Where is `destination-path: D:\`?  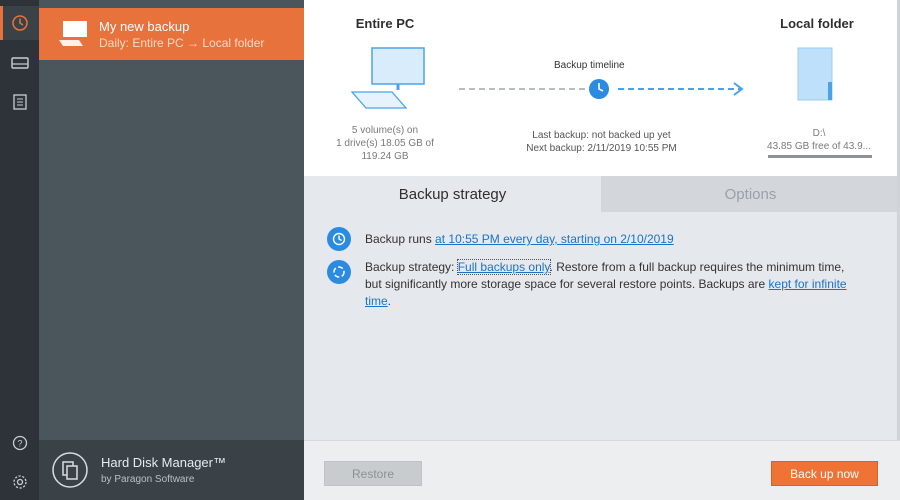 destination-path: D:\ is located at coordinates (819, 133).